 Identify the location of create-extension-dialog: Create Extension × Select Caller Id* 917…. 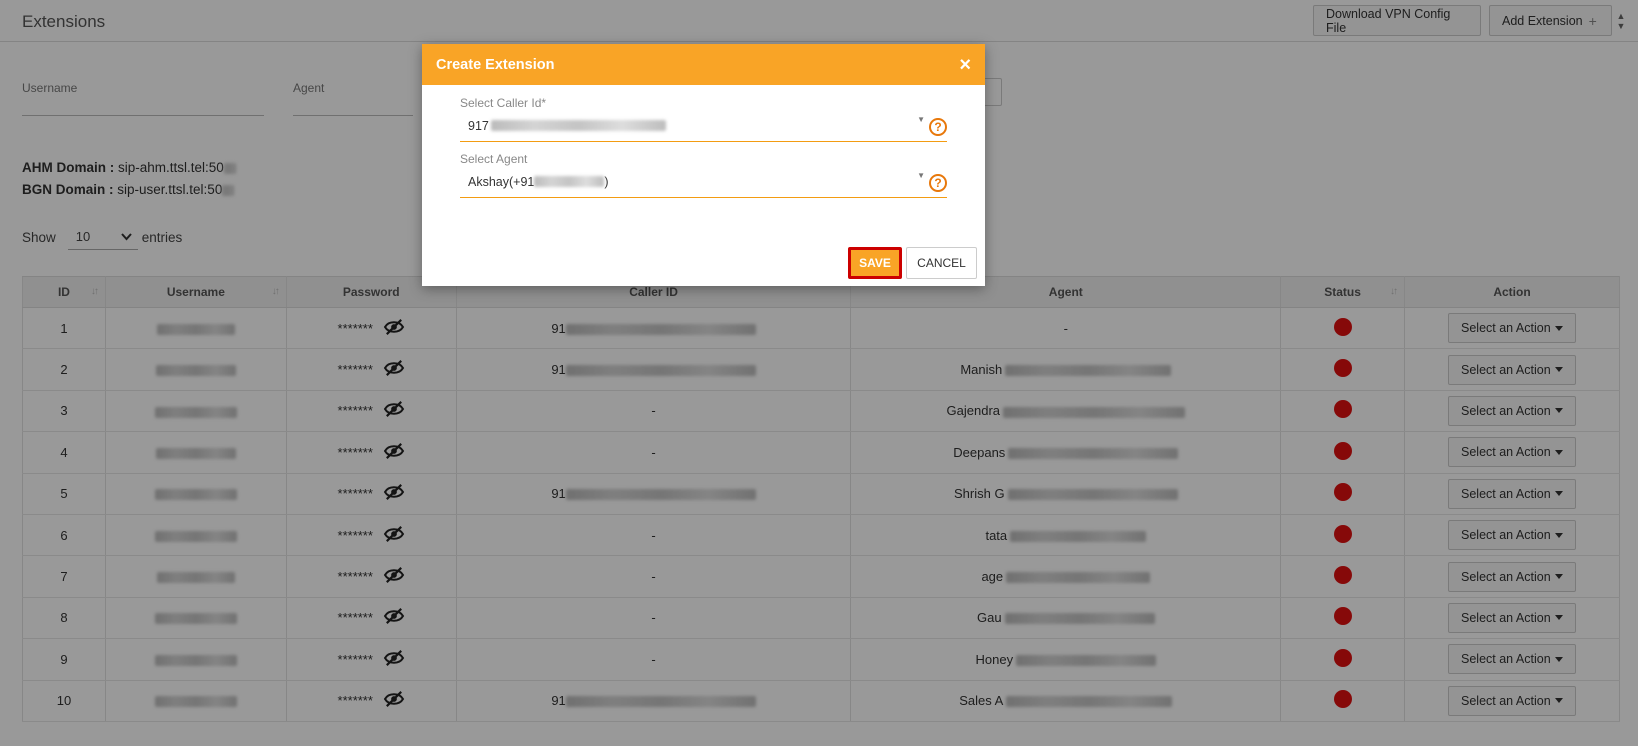
(703, 165).